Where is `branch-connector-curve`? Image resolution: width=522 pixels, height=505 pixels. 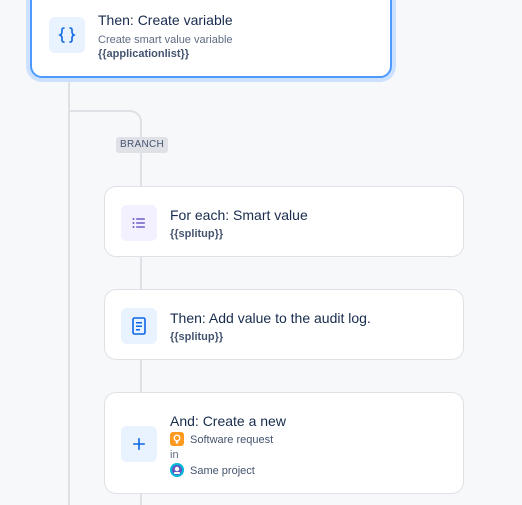 branch-connector-curve is located at coordinates (105, 125).